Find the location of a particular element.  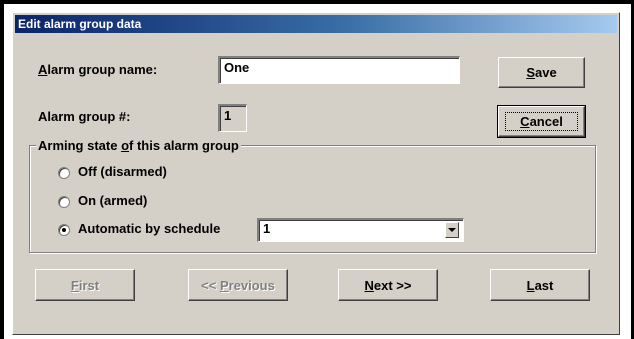

alarm-group-name-input: One is located at coordinates (339, 70).